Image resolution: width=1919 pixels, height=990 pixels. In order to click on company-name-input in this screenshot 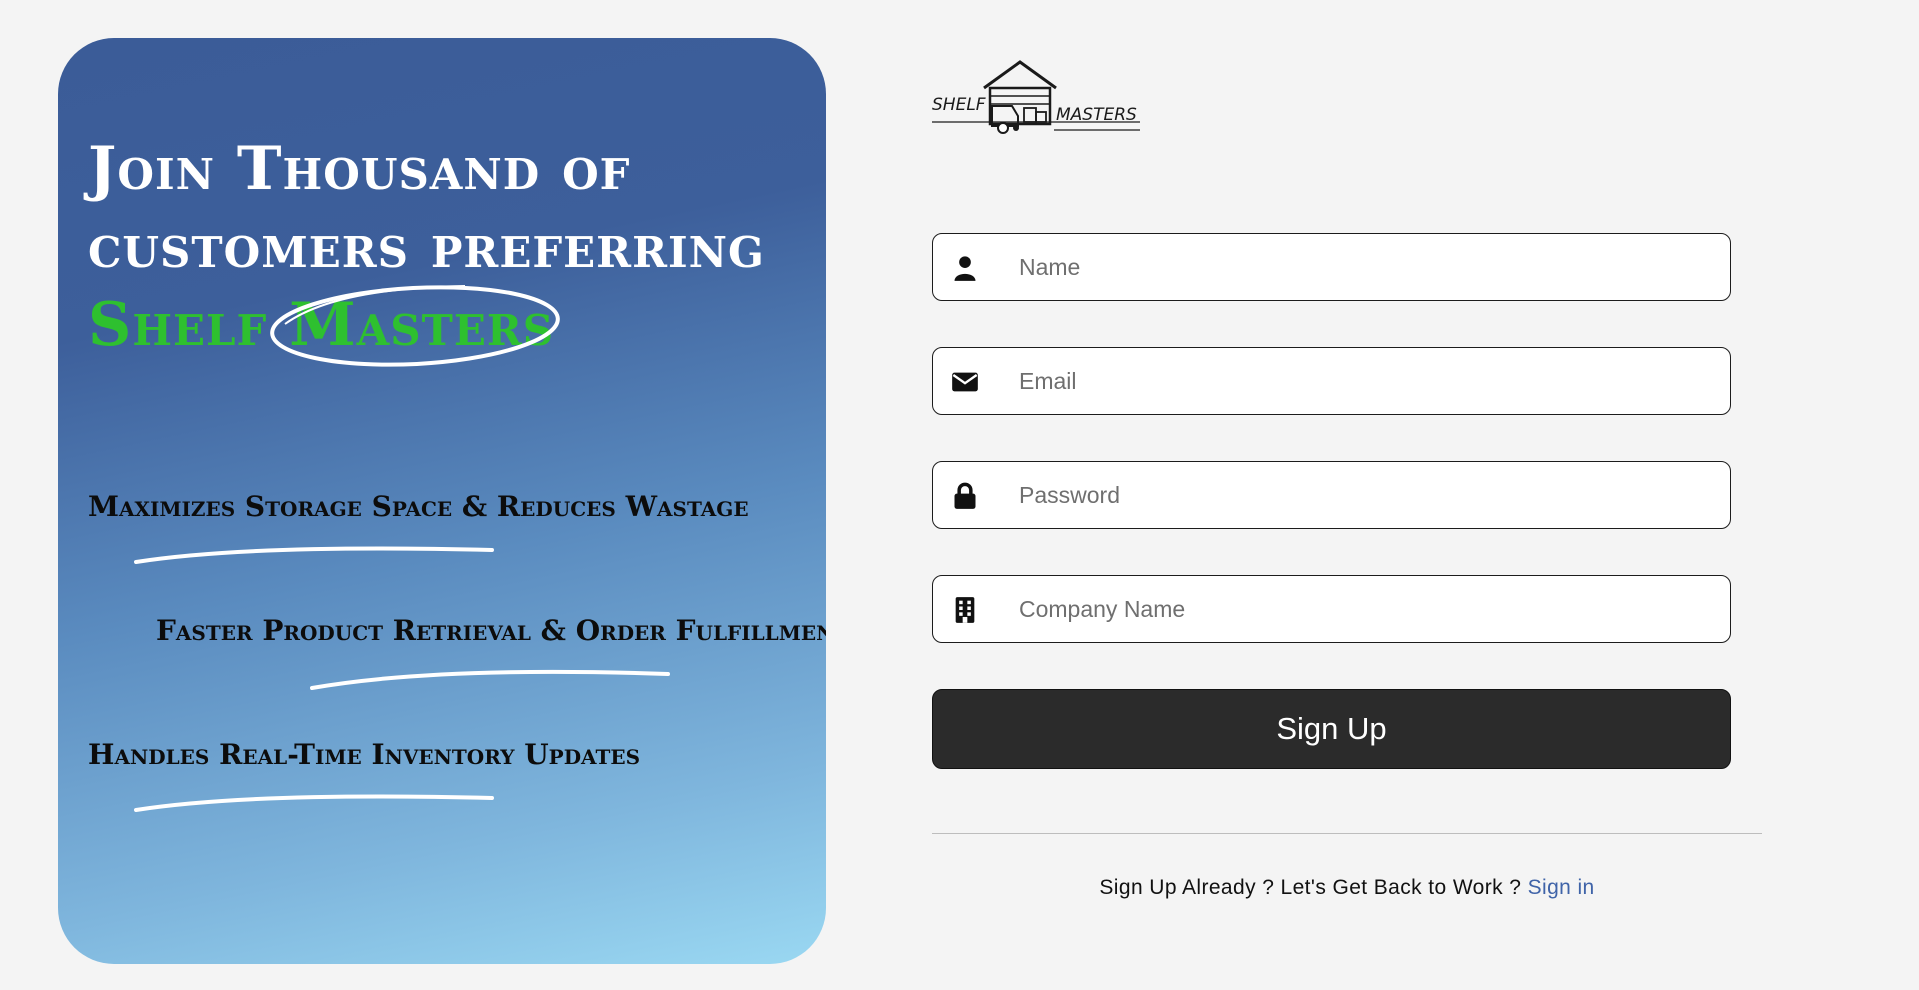, I will do `click(1364, 609)`.